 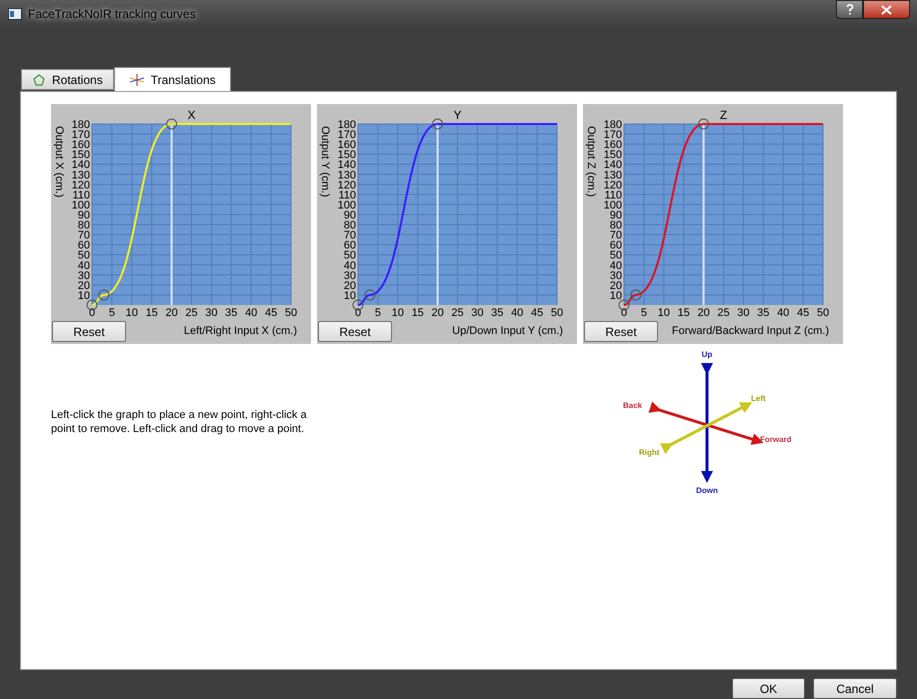 I want to click on axis-direction-label: Right, so click(x=649, y=453).